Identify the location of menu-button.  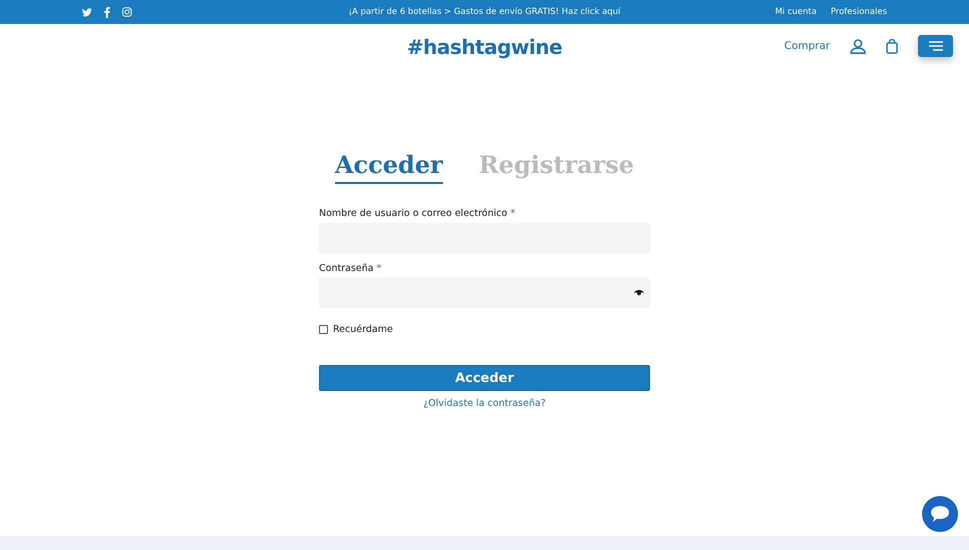
(935, 46).